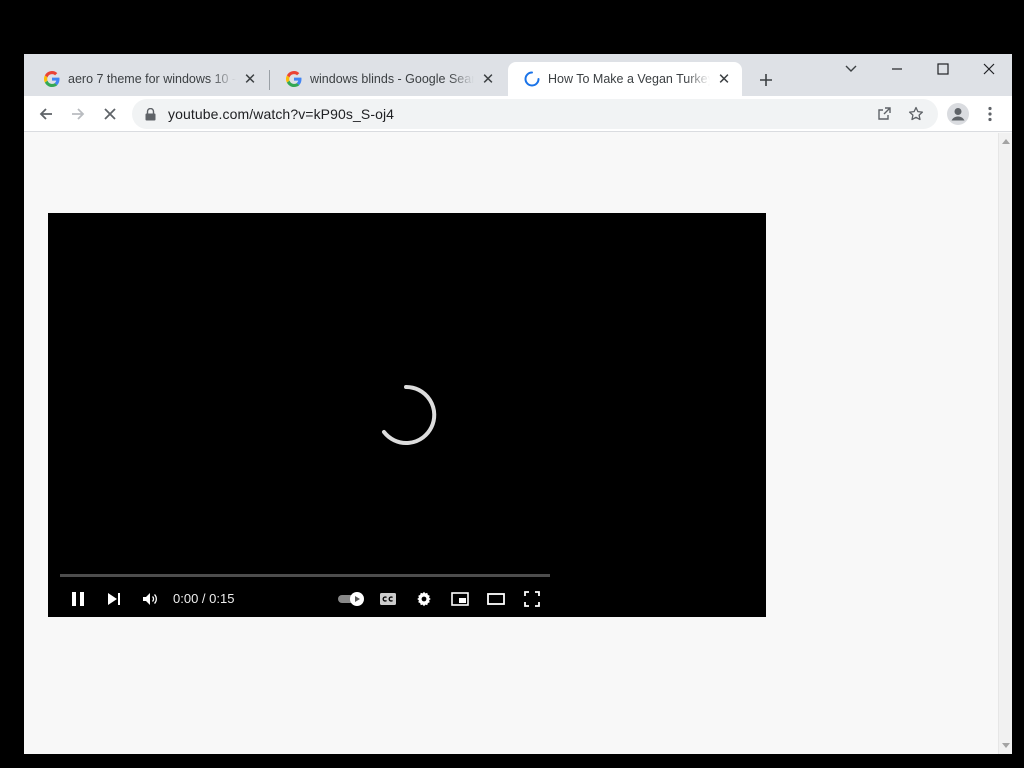 The image size is (1024, 768). I want to click on volume-icon, so click(150, 599).